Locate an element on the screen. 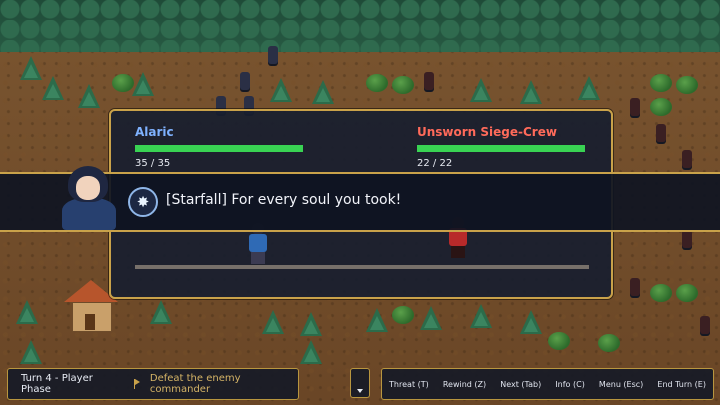 The height and width of the screenshot is (405, 720). skill-dialogue-text: [Starfall] For every soul you took! is located at coordinates (283, 200).